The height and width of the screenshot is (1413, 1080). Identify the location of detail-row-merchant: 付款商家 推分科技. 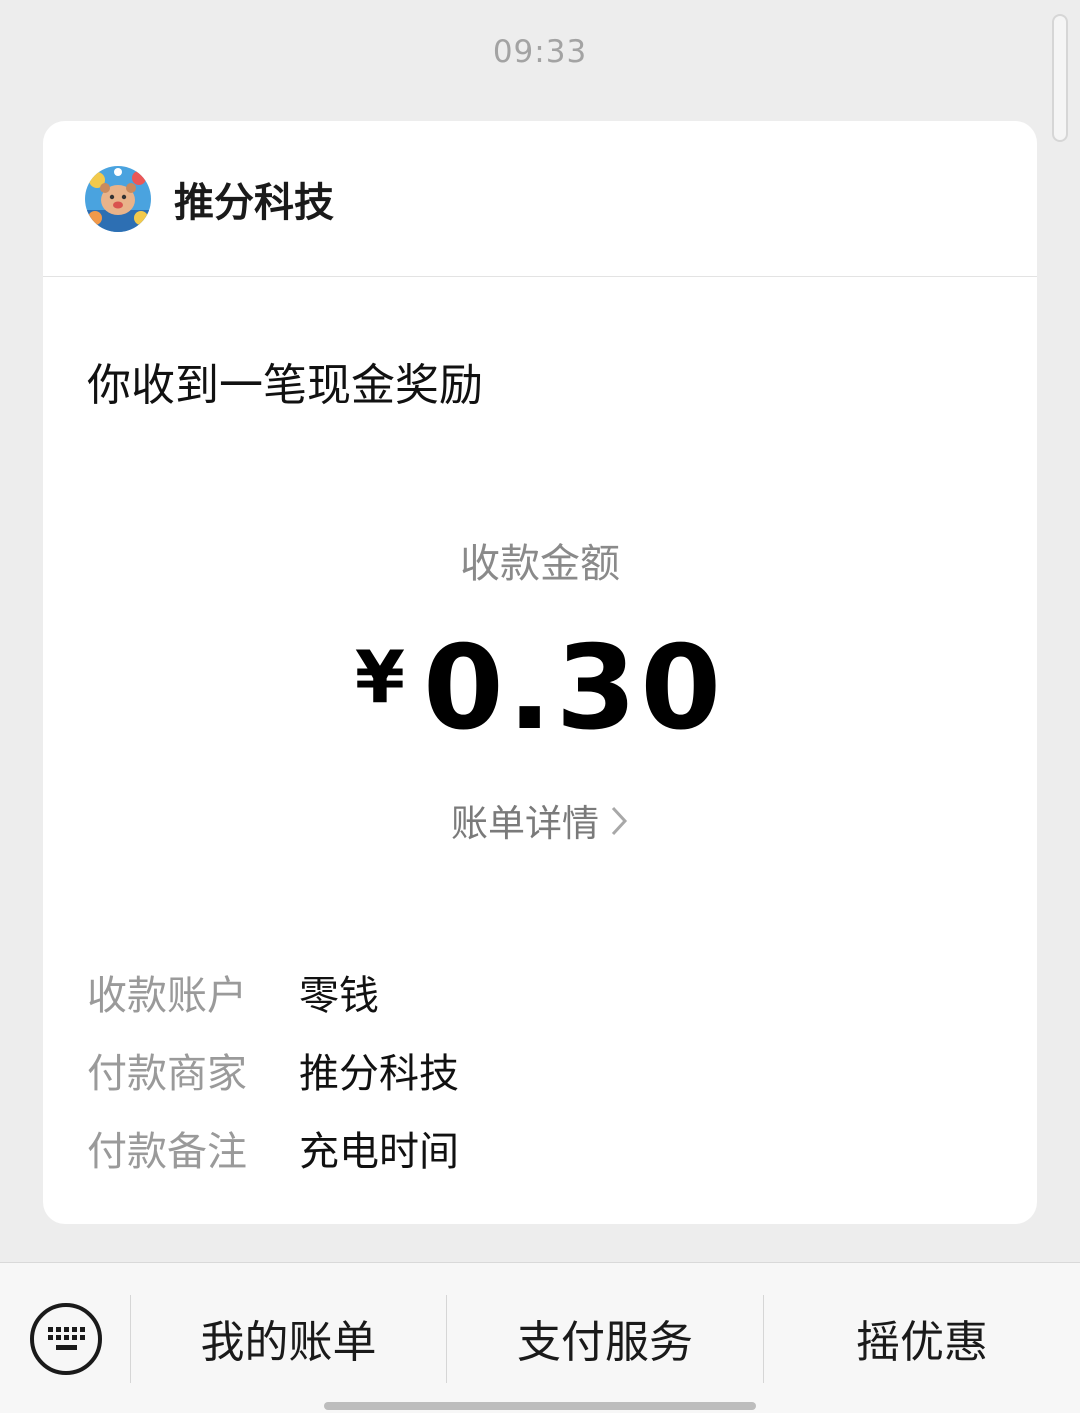
(273, 1070).